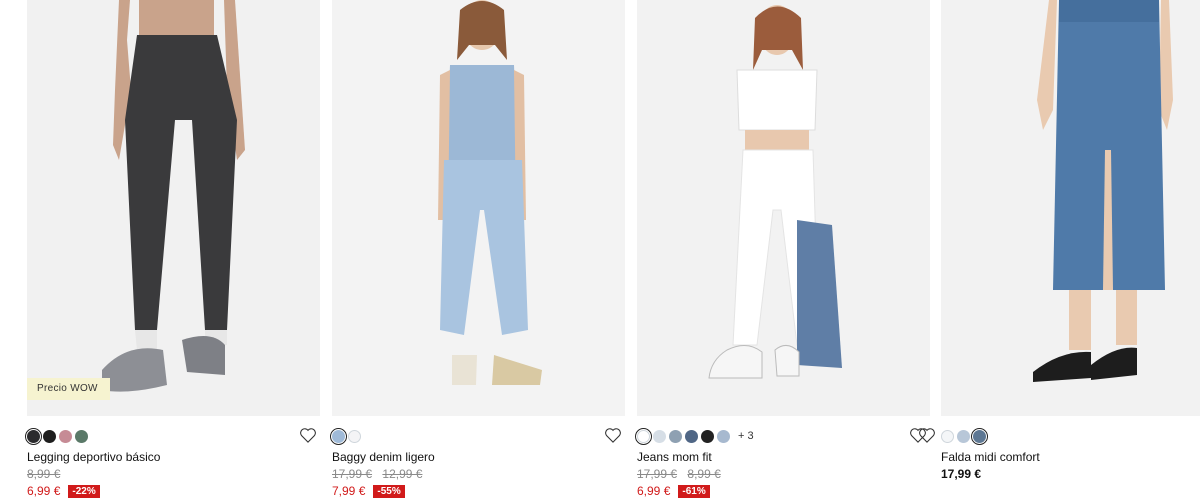 Image resolution: width=1200 pixels, height=500 pixels. I want to click on discount-badge: -22%, so click(84, 491).